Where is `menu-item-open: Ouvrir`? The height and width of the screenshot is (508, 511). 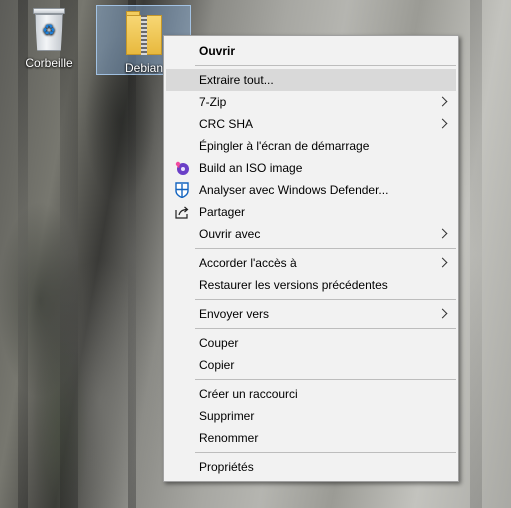
menu-item-open: Ouvrir is located at coordinates (311, 51).